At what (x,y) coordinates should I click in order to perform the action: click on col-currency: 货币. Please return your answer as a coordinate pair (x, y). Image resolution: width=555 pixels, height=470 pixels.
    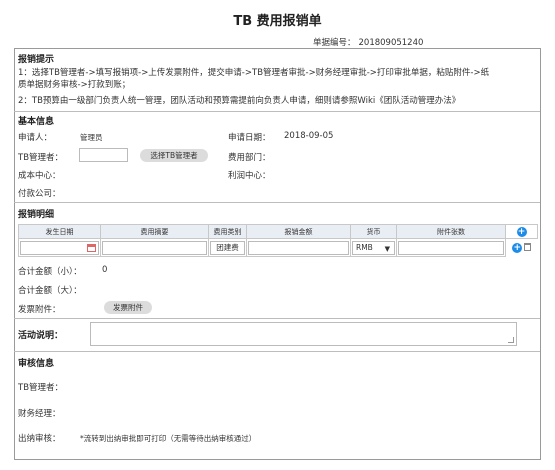
    Looking at the image, I should click on (373, 231).